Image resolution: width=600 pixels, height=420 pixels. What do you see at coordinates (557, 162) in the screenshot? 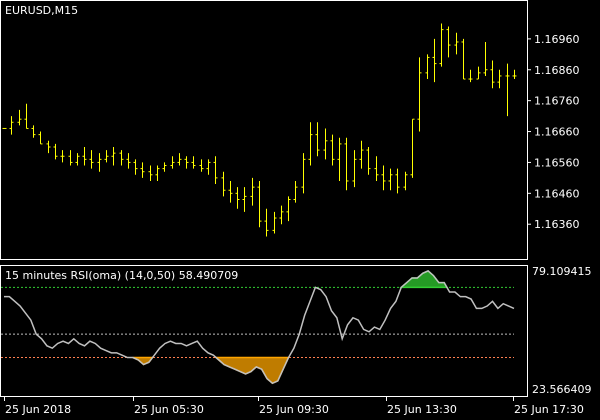
I see `price-axis-label: 1.16560` at bounding box center [557, 162].